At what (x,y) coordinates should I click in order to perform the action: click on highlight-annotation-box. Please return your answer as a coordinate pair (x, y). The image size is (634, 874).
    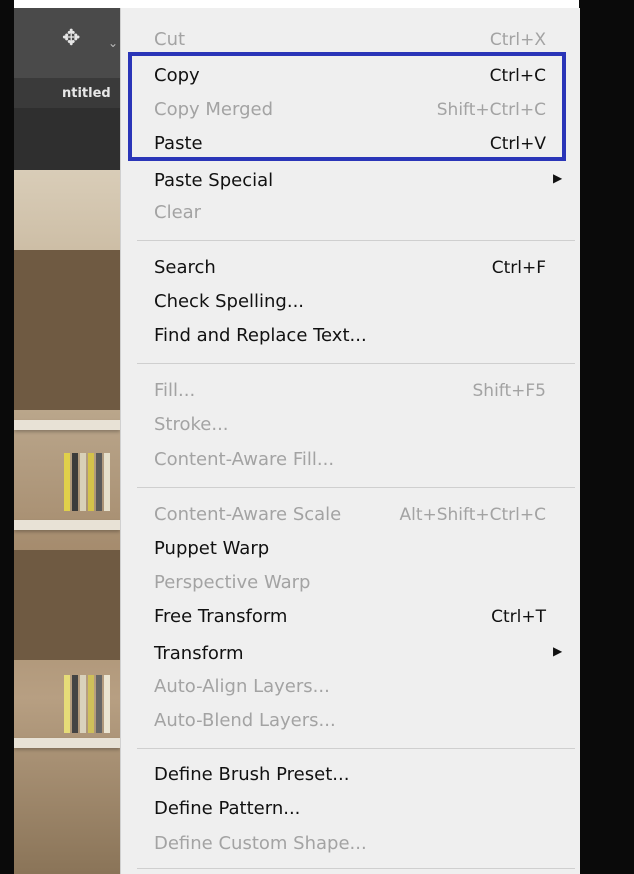
    Looking at the image, I should click on (347, 106).